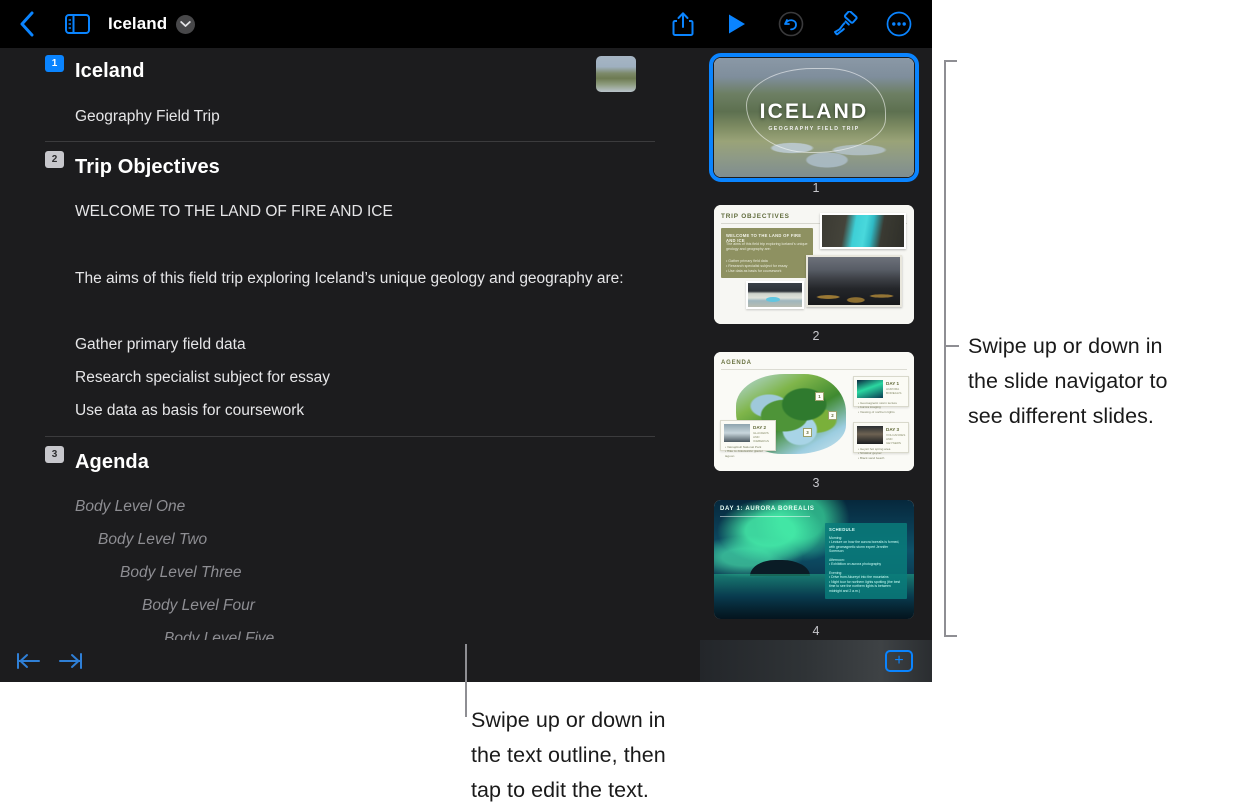  Describe the element at coordinates (814, 111) in the screenshot. I see `slide-1-title: ICELAND` at that location.